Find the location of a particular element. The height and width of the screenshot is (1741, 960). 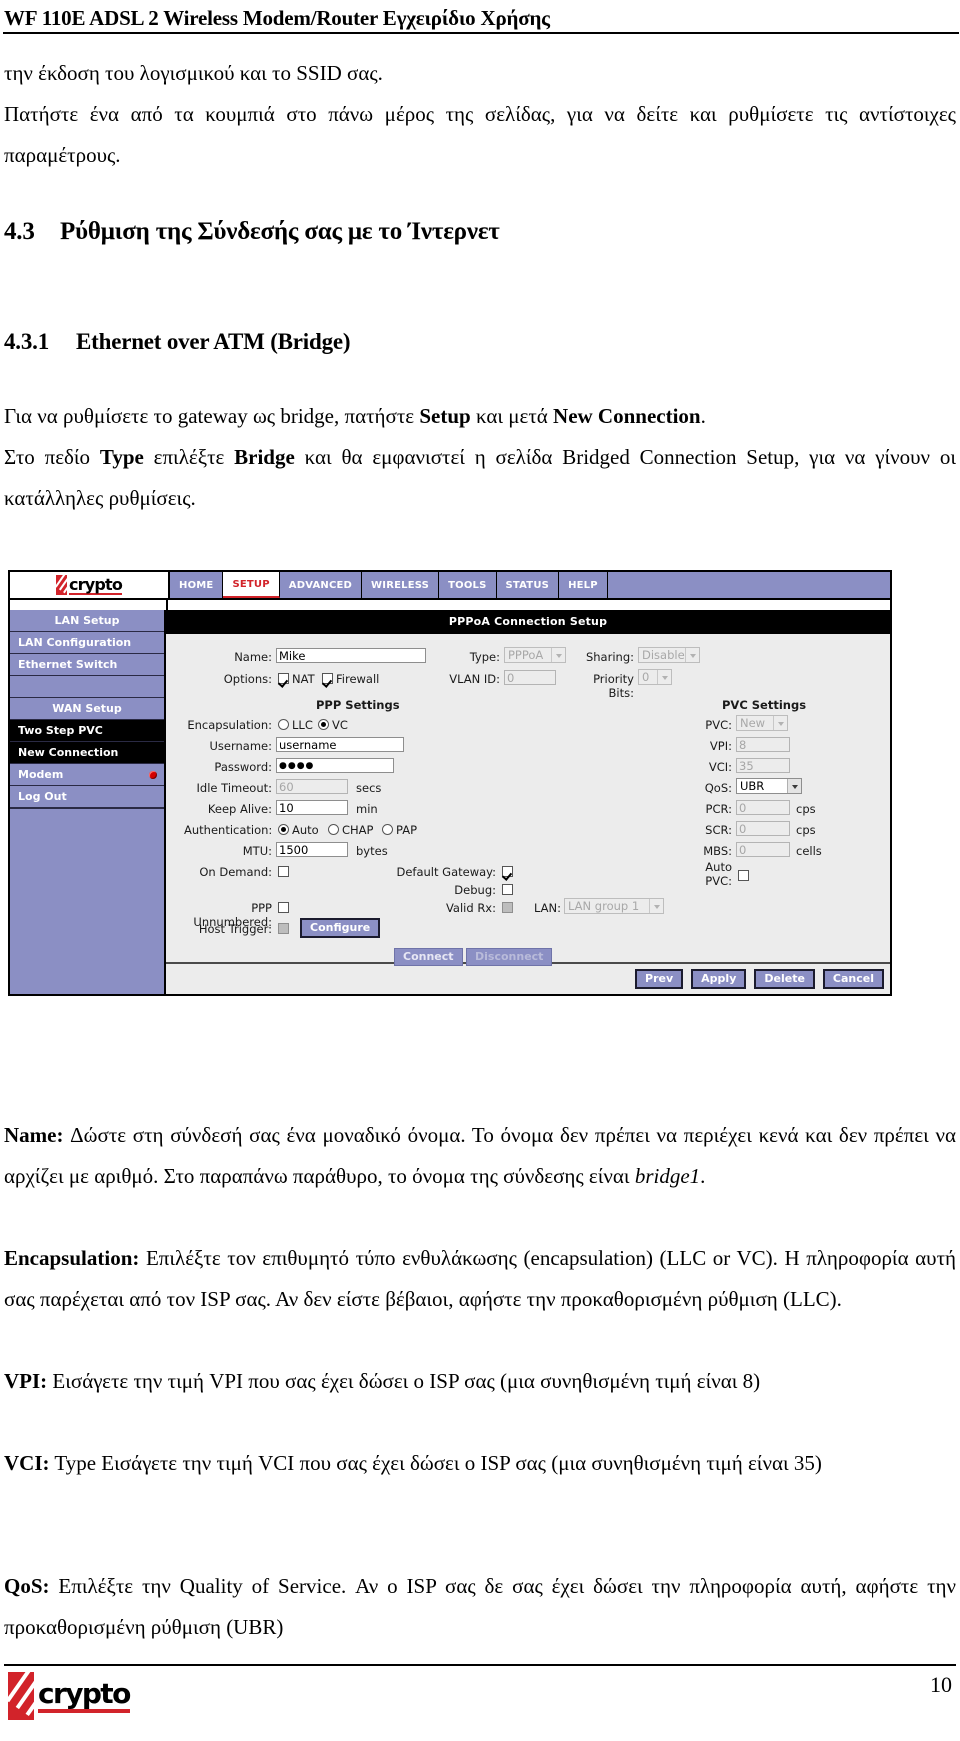

pvc-settings-title: PVC Settings is located at coordinates (764, 705).